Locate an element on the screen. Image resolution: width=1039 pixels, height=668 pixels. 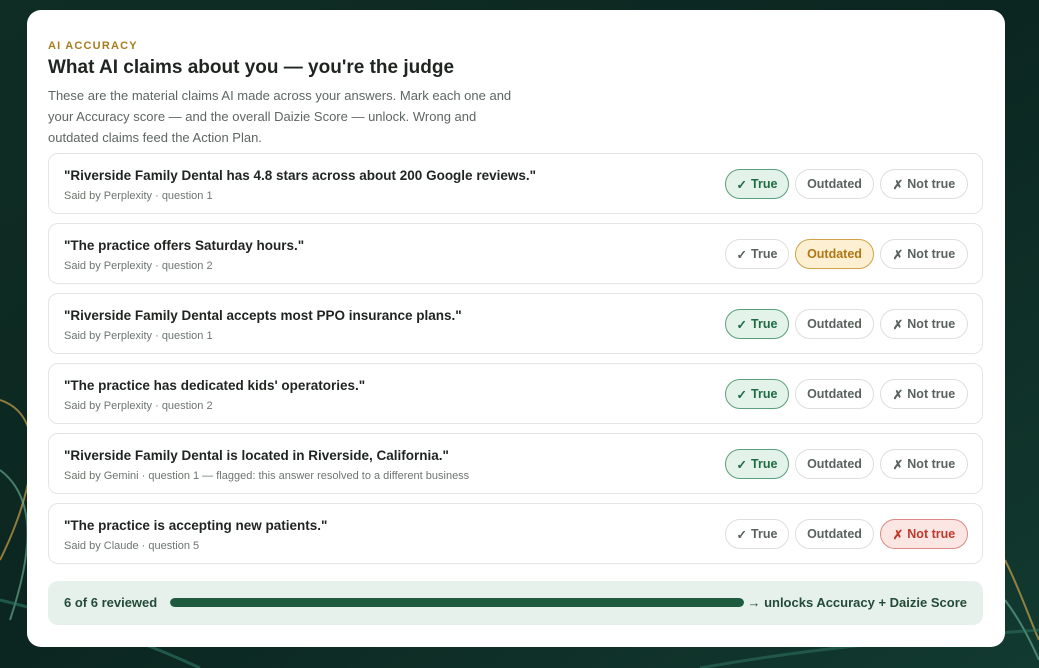
progress-label: 6 of 6 reviewed is located at coordinates (111, 602).